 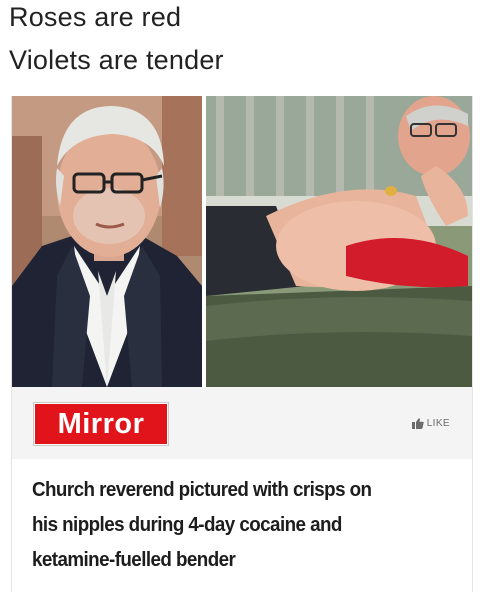 What do you see at coordinates (242, 423) in the screenshot?
I see `publisher-bar: Mirror LIKE` at bounding box center [242, 423].